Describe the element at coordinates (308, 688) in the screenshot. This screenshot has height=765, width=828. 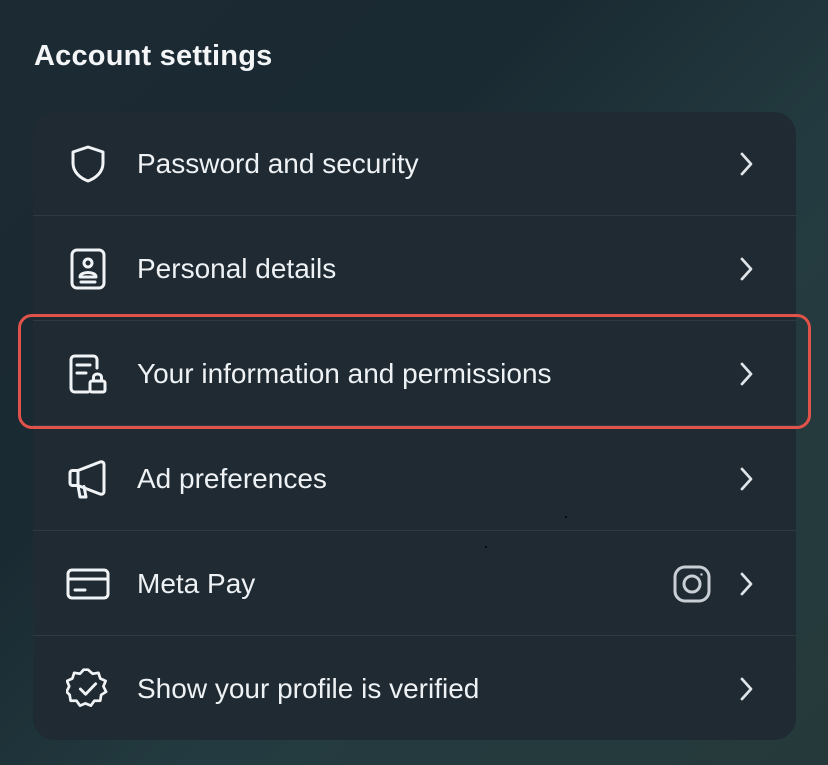
I see `item-label: Show your profile is verified` at that location.